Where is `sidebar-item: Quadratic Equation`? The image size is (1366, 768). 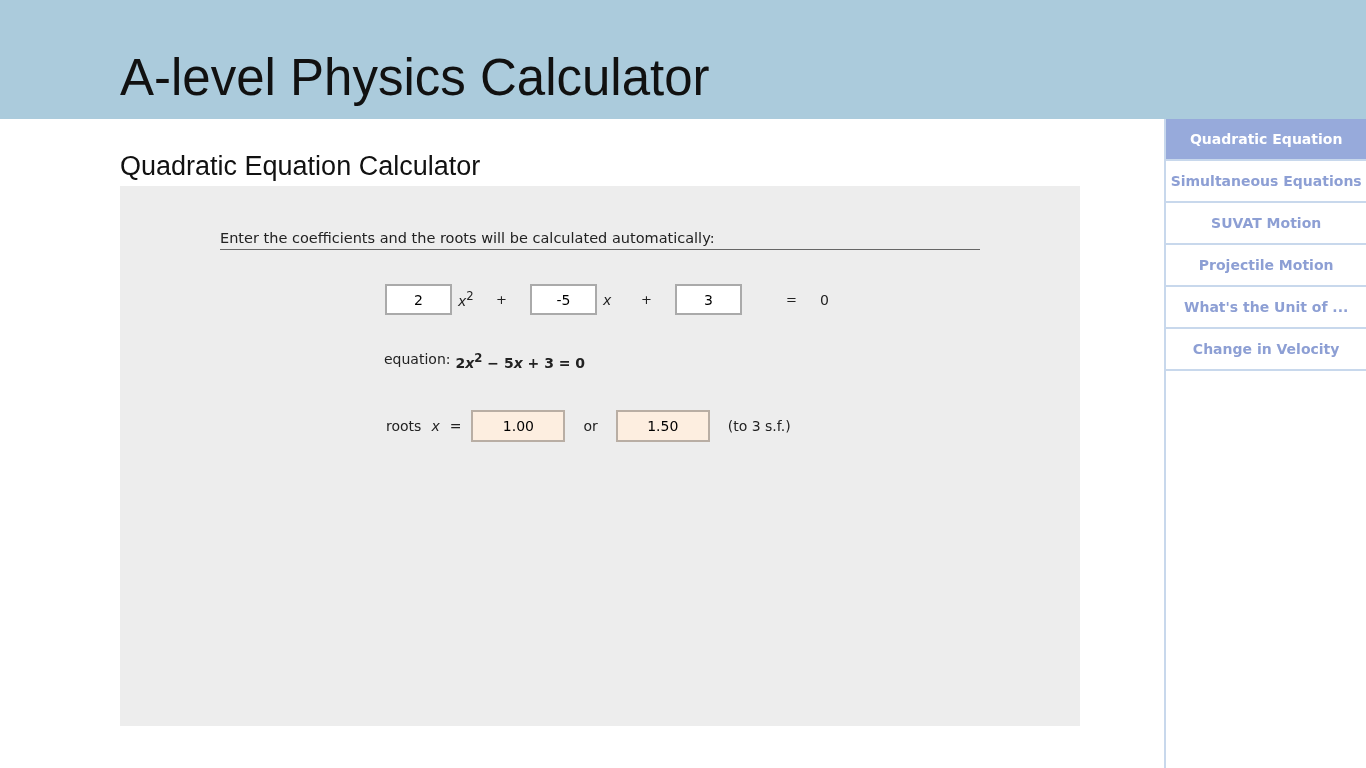
sidebar-item: Quadratic Equation is located at coordinates (1266, 140).